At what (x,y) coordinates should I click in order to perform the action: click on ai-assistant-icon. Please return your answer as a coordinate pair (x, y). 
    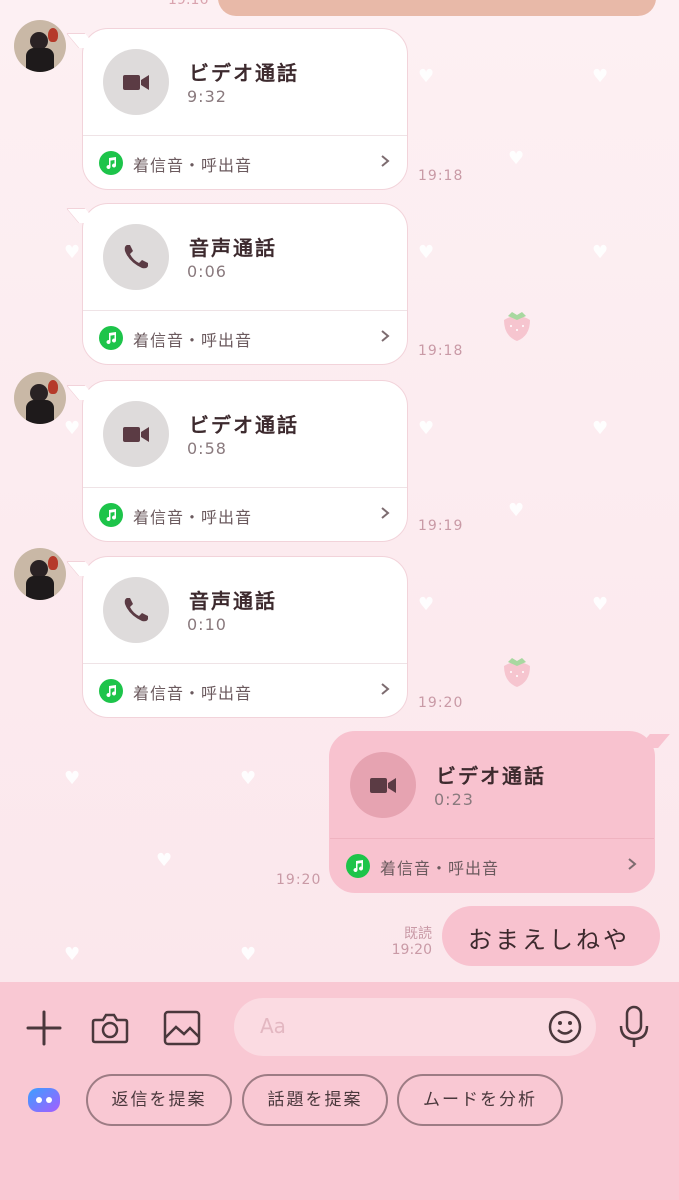
    Looking at the image, I should click on (44, 1100).